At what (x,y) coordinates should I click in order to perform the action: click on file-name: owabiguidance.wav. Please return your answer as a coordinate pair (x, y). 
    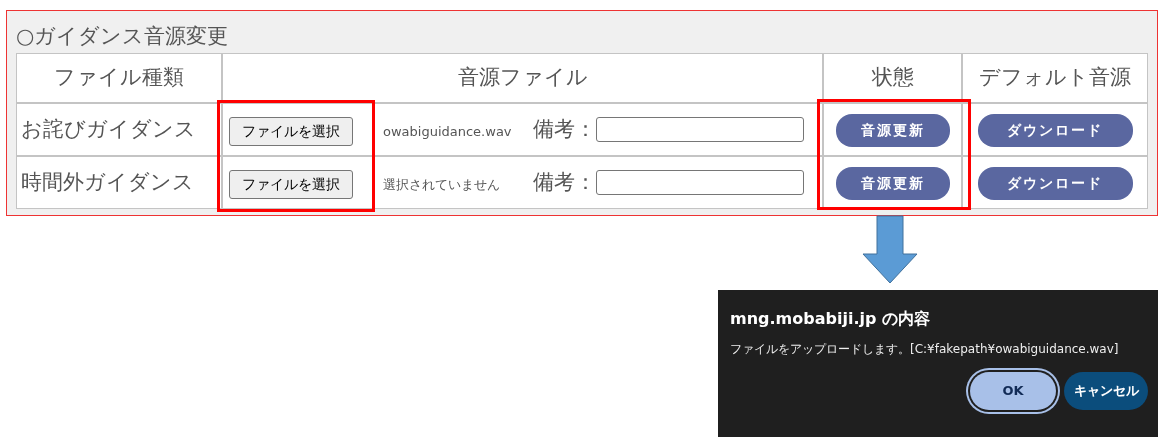
    Looking at the image, I should click on (448, 131).